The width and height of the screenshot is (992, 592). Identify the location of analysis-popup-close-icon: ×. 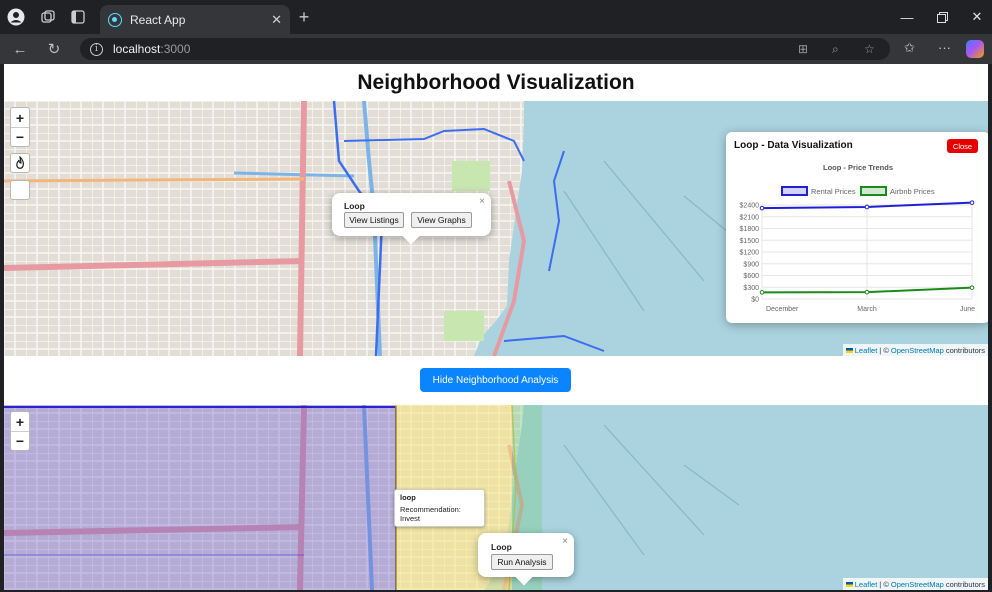
(565, 541).